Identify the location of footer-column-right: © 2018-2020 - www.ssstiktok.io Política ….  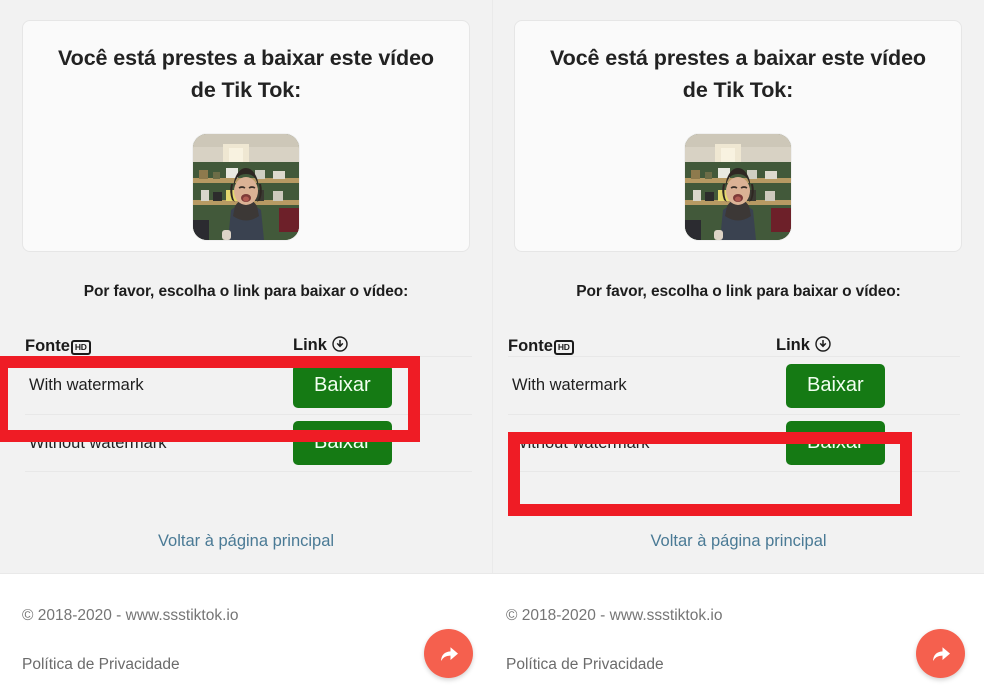
(738, 637).